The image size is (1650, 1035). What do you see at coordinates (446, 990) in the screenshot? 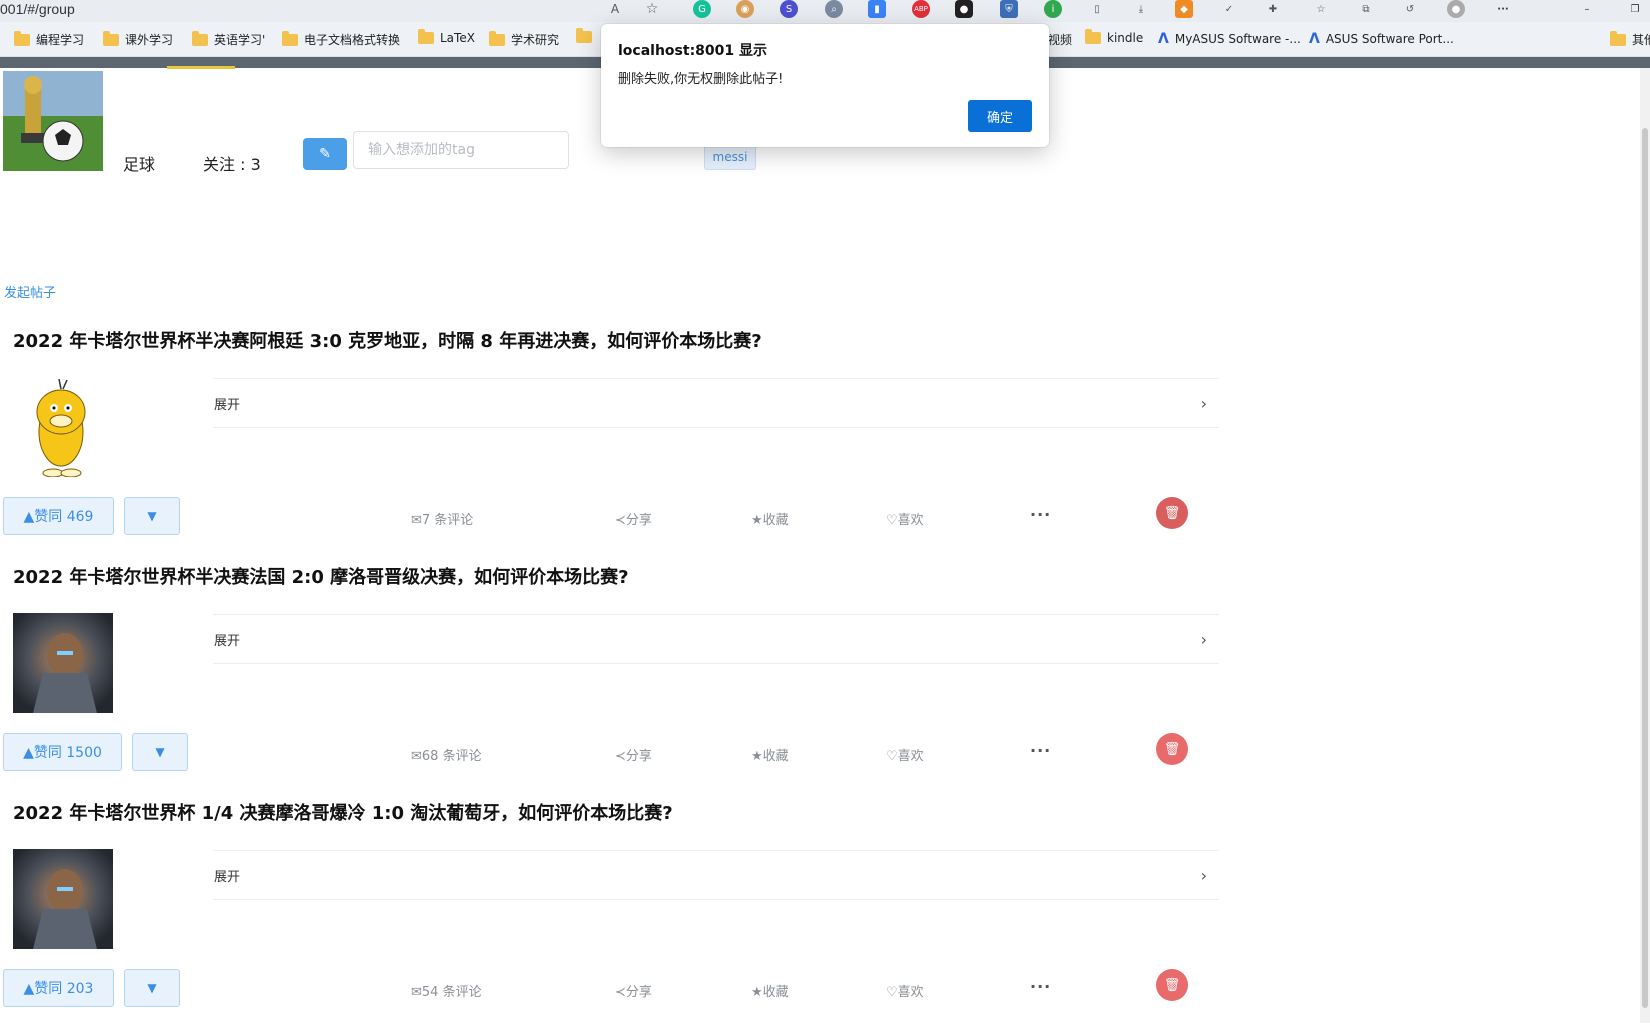
I see `comments-link: ✉54 条评论` at bounding box center [446, 990].